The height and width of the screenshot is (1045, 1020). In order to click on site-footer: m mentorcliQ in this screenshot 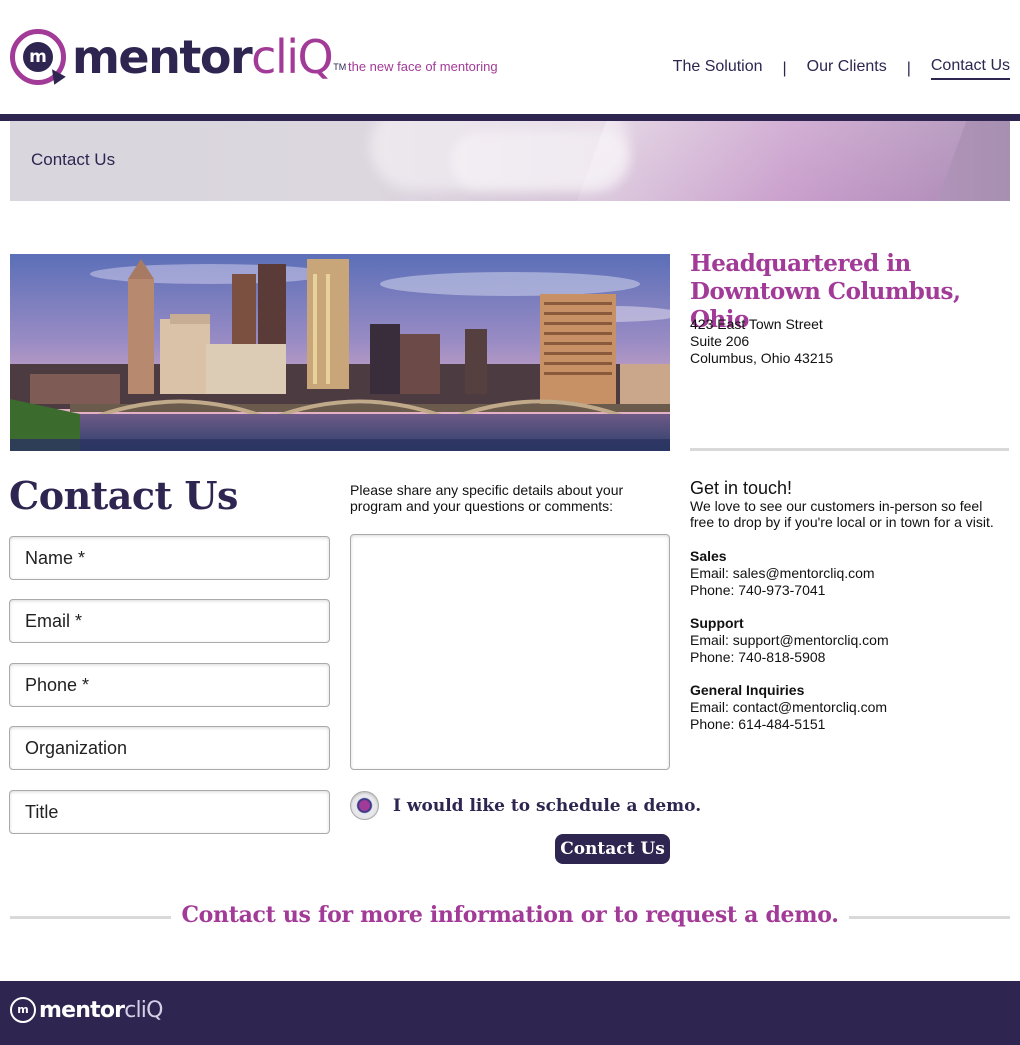, I will do `click(510, 1013)`.